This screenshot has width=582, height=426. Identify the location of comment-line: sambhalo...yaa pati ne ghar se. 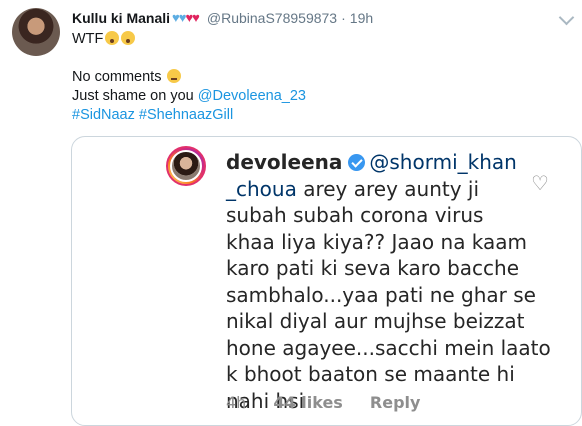
(381, 294).